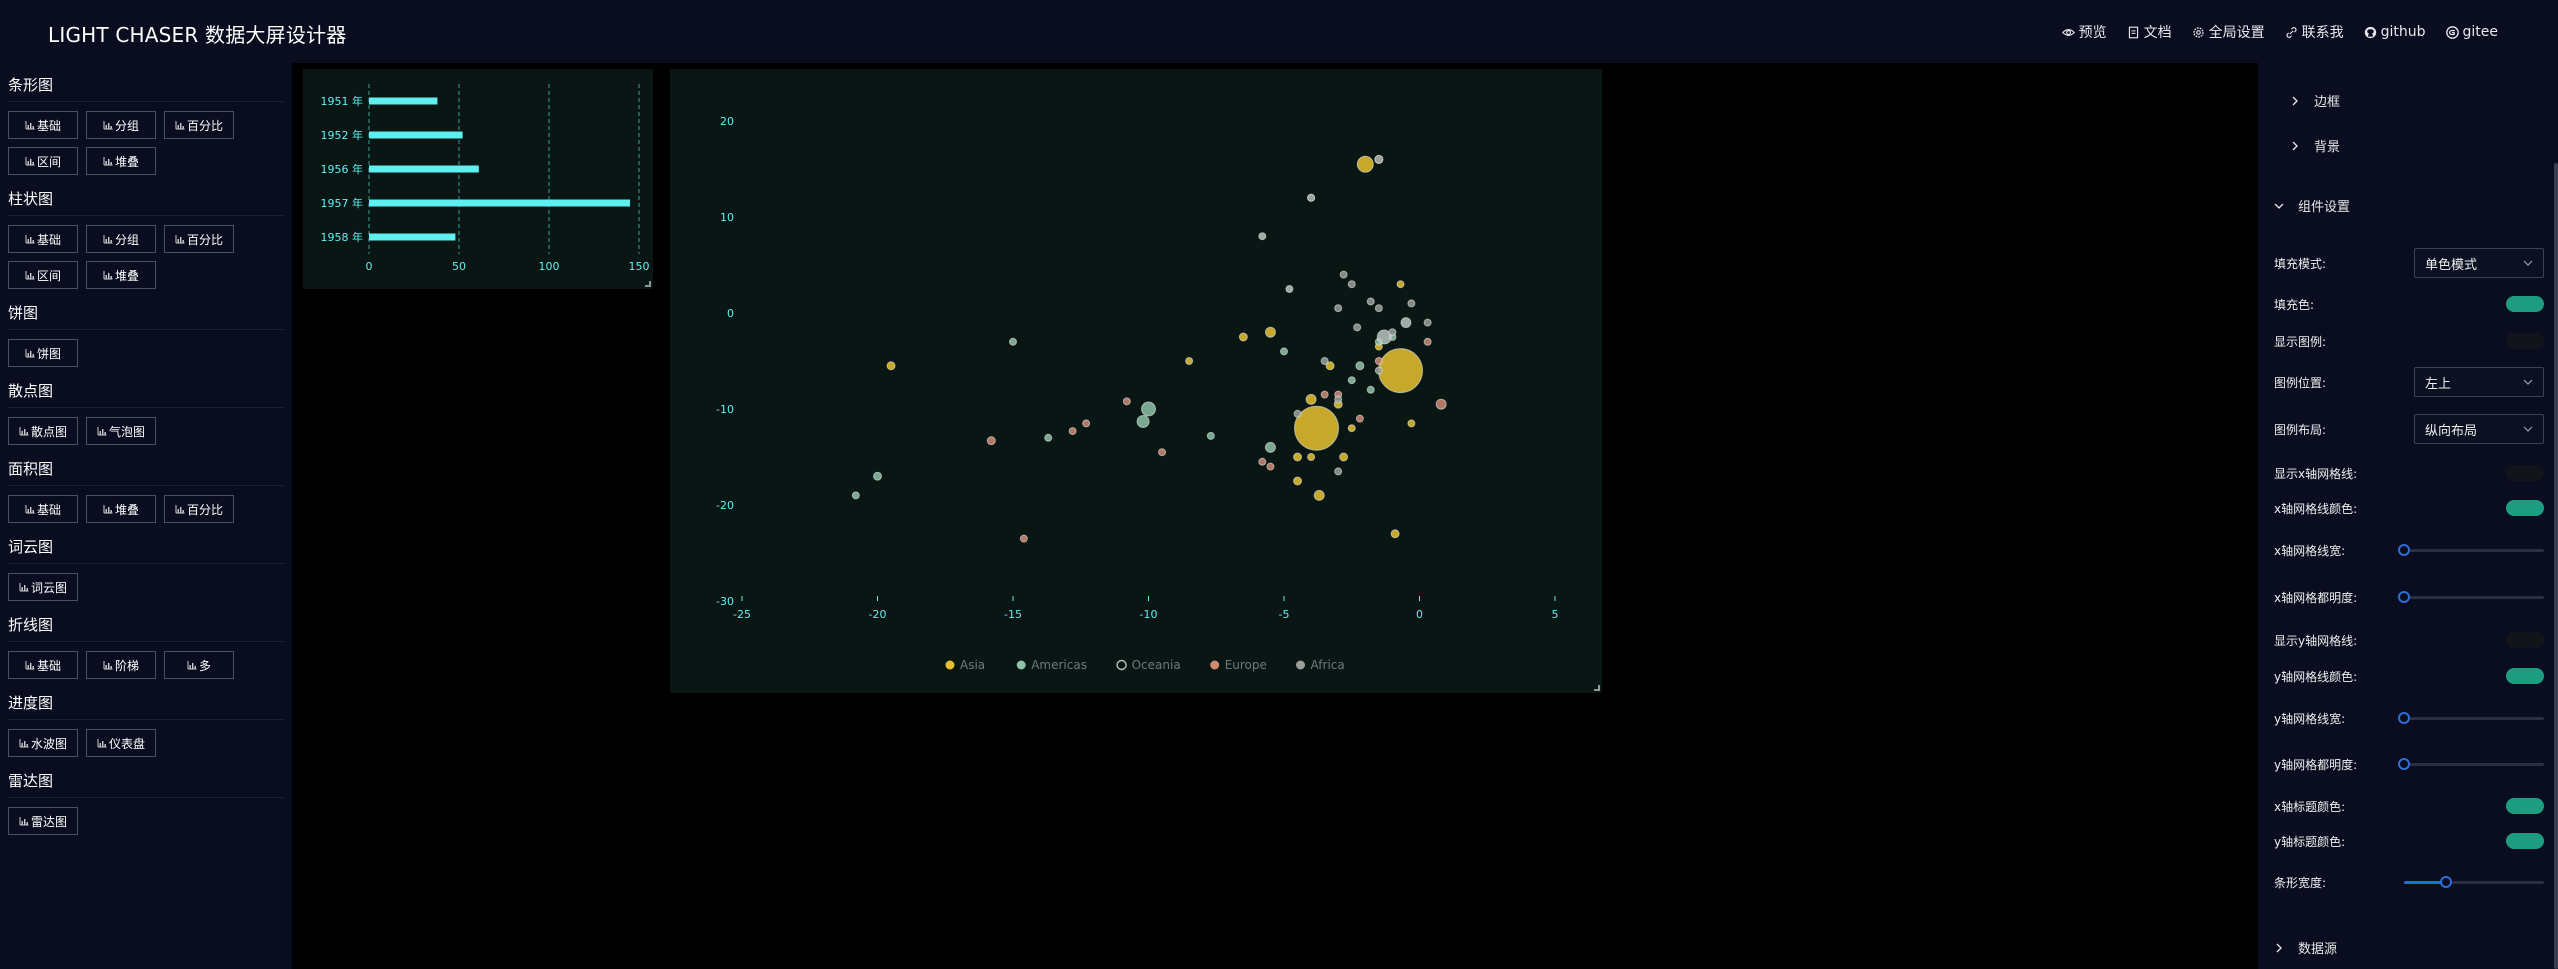 This screenshot has height=969, width=2558. I want to click on legend-layout-select: 纵向布局, so click(2479, 429).